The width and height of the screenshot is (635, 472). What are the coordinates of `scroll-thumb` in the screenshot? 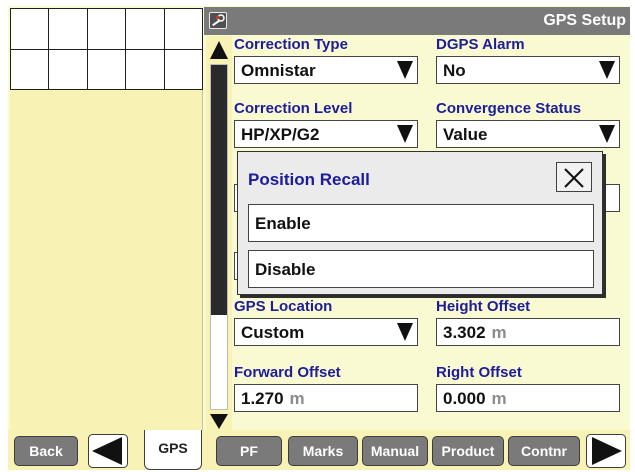 It's located at (219, 190).